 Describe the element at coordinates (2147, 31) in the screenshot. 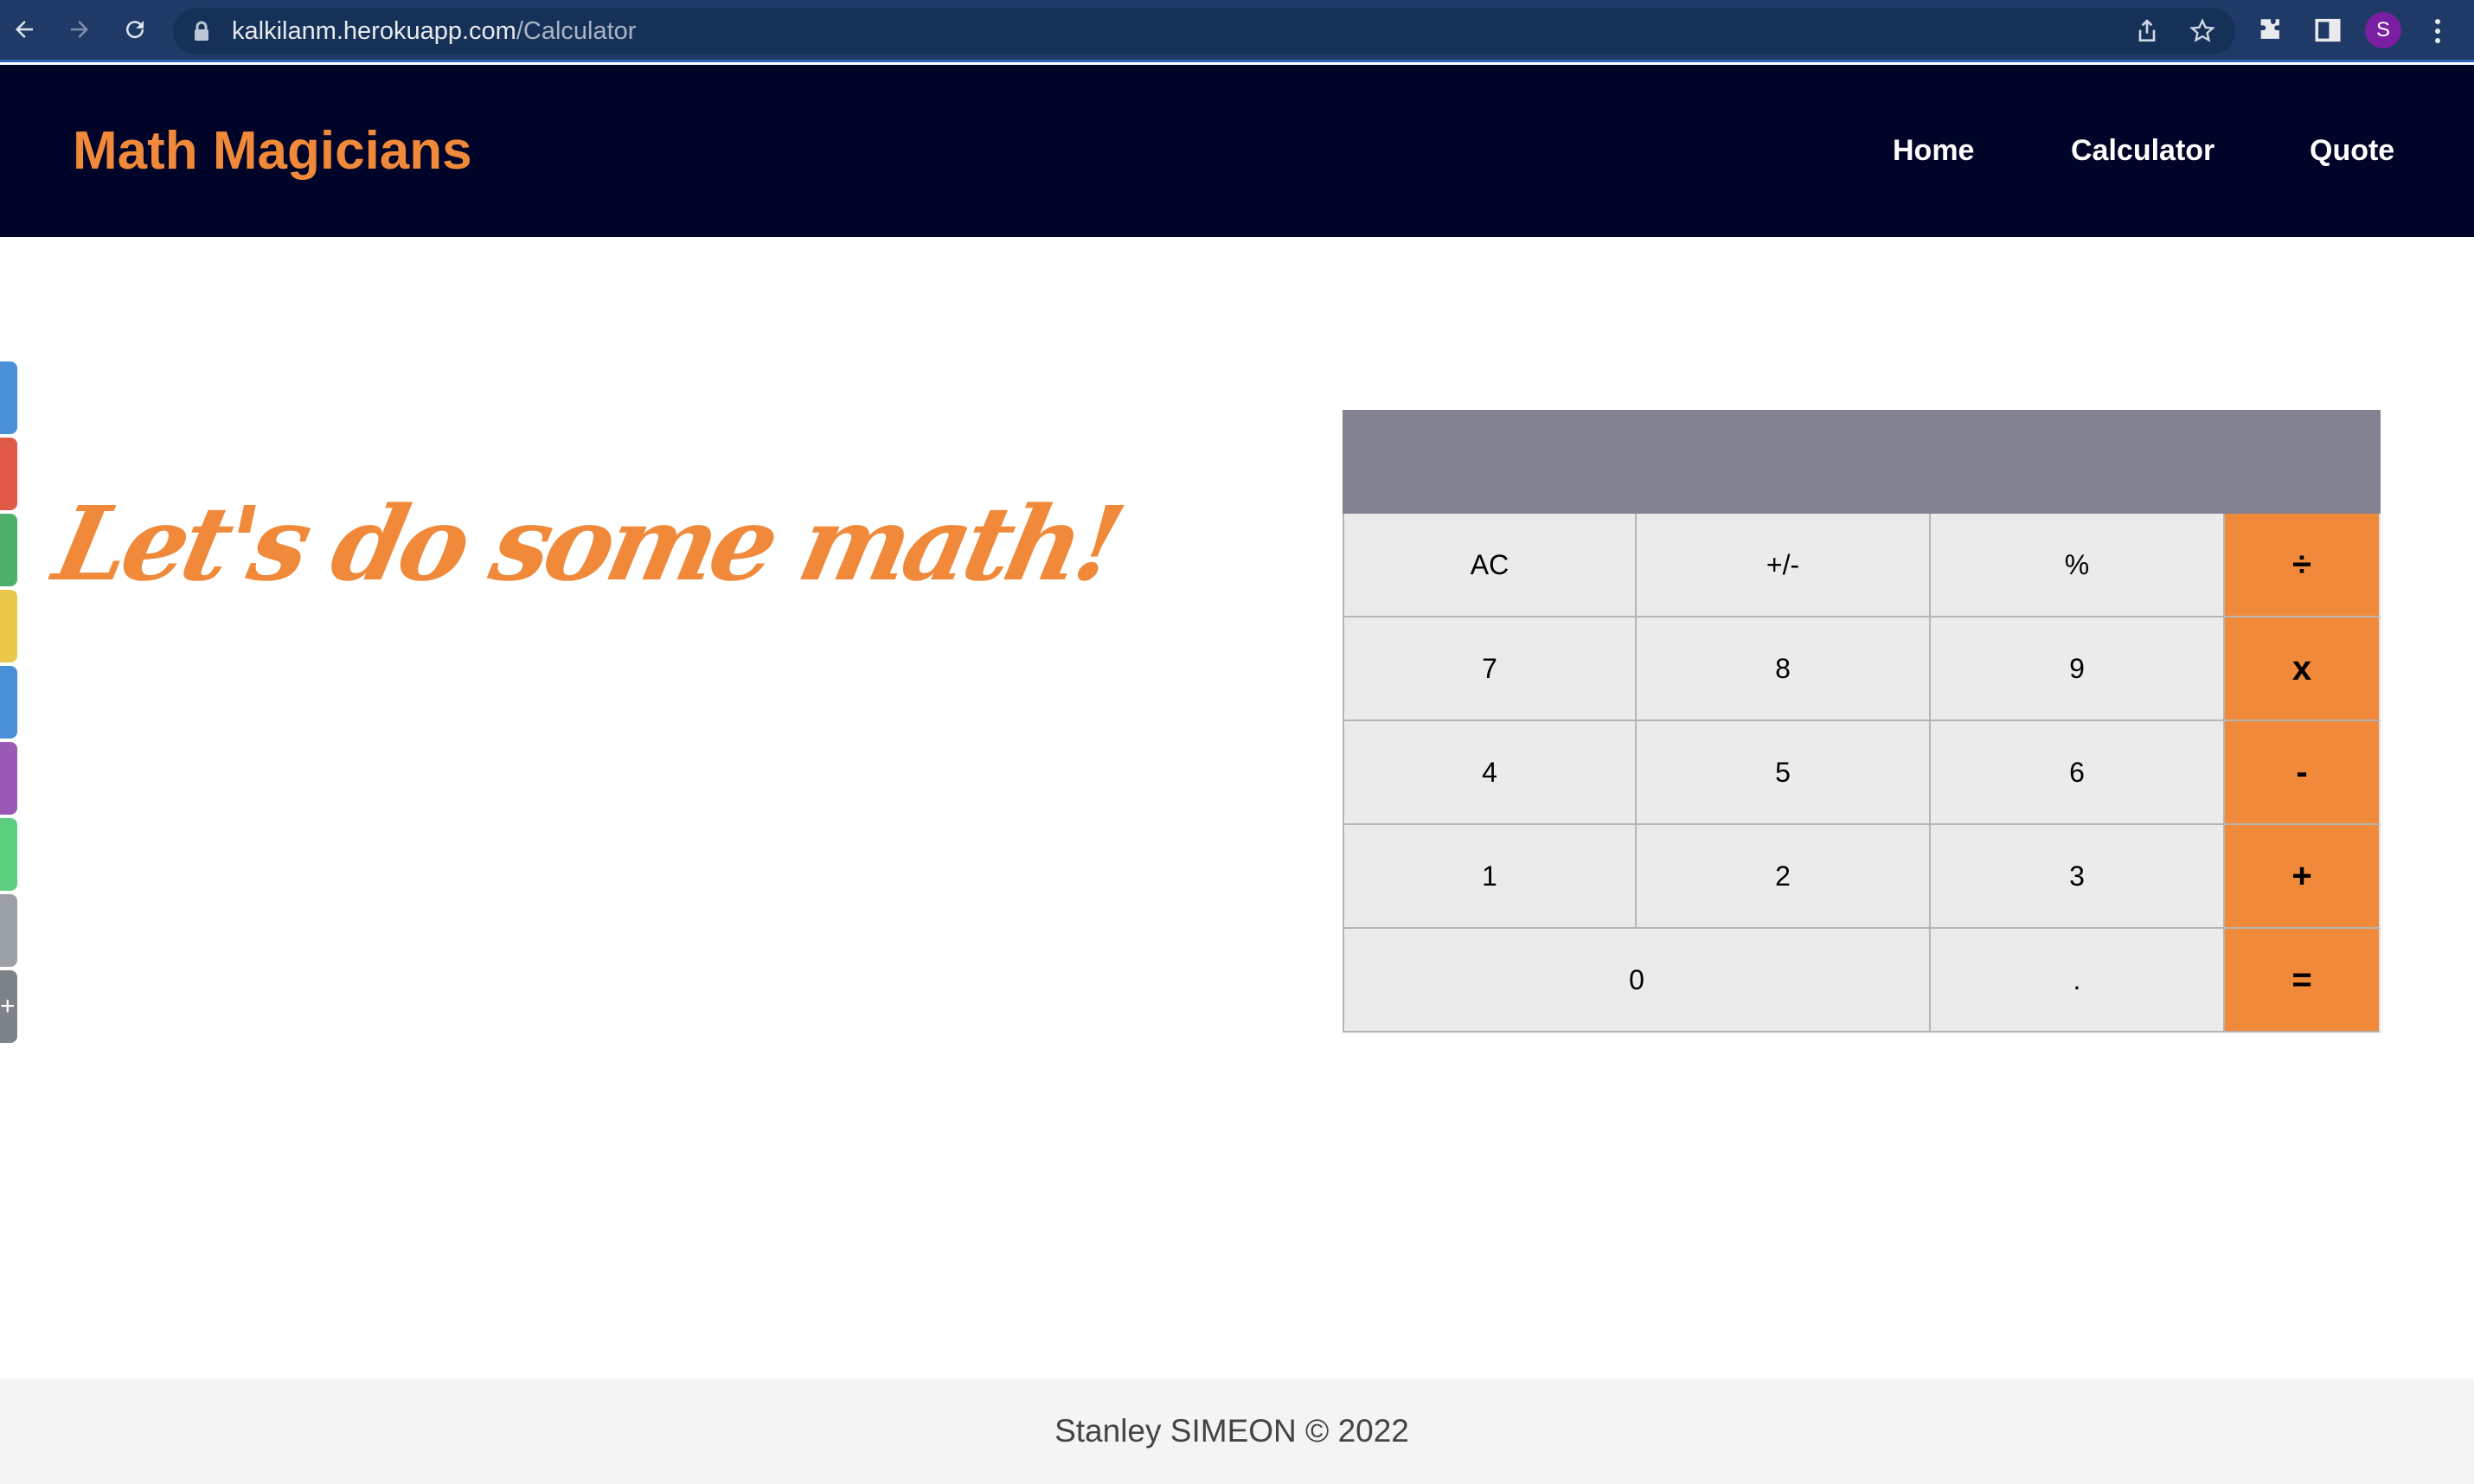

I see `share-icon` at that location.